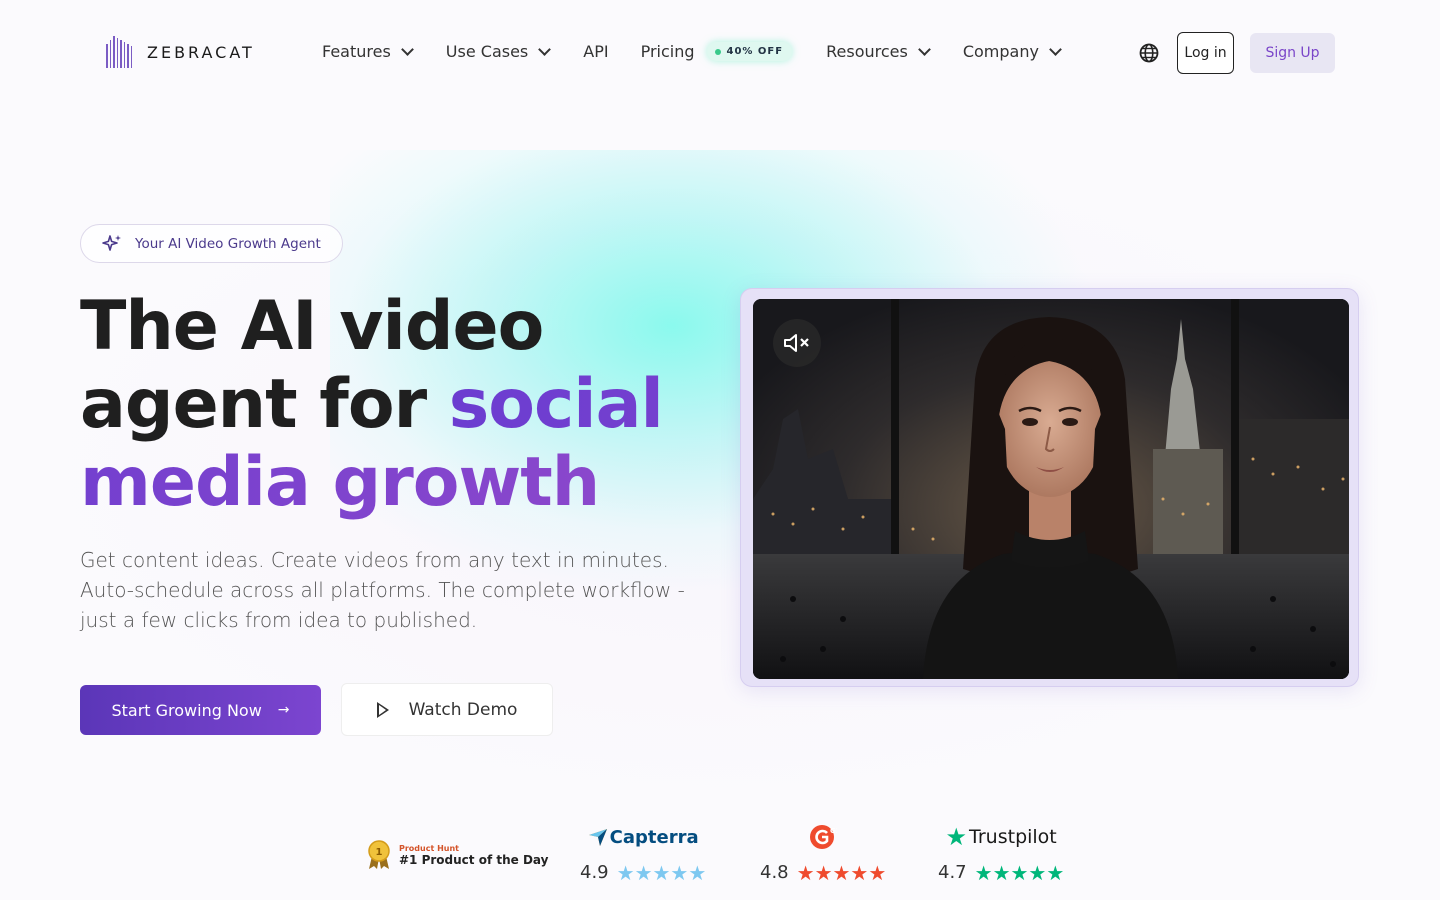  I want to click on g2-logo: G2, so click(823, 837).